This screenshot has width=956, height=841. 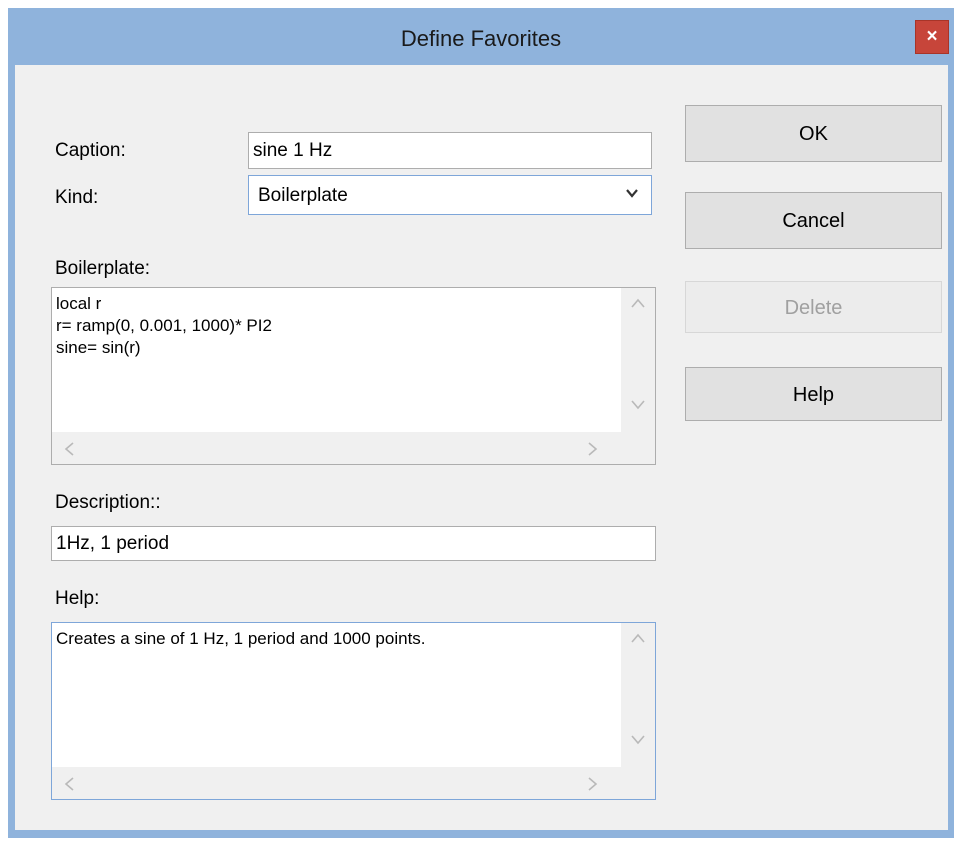 I want to click on description-label: Description::, so click(x=108, y=502).